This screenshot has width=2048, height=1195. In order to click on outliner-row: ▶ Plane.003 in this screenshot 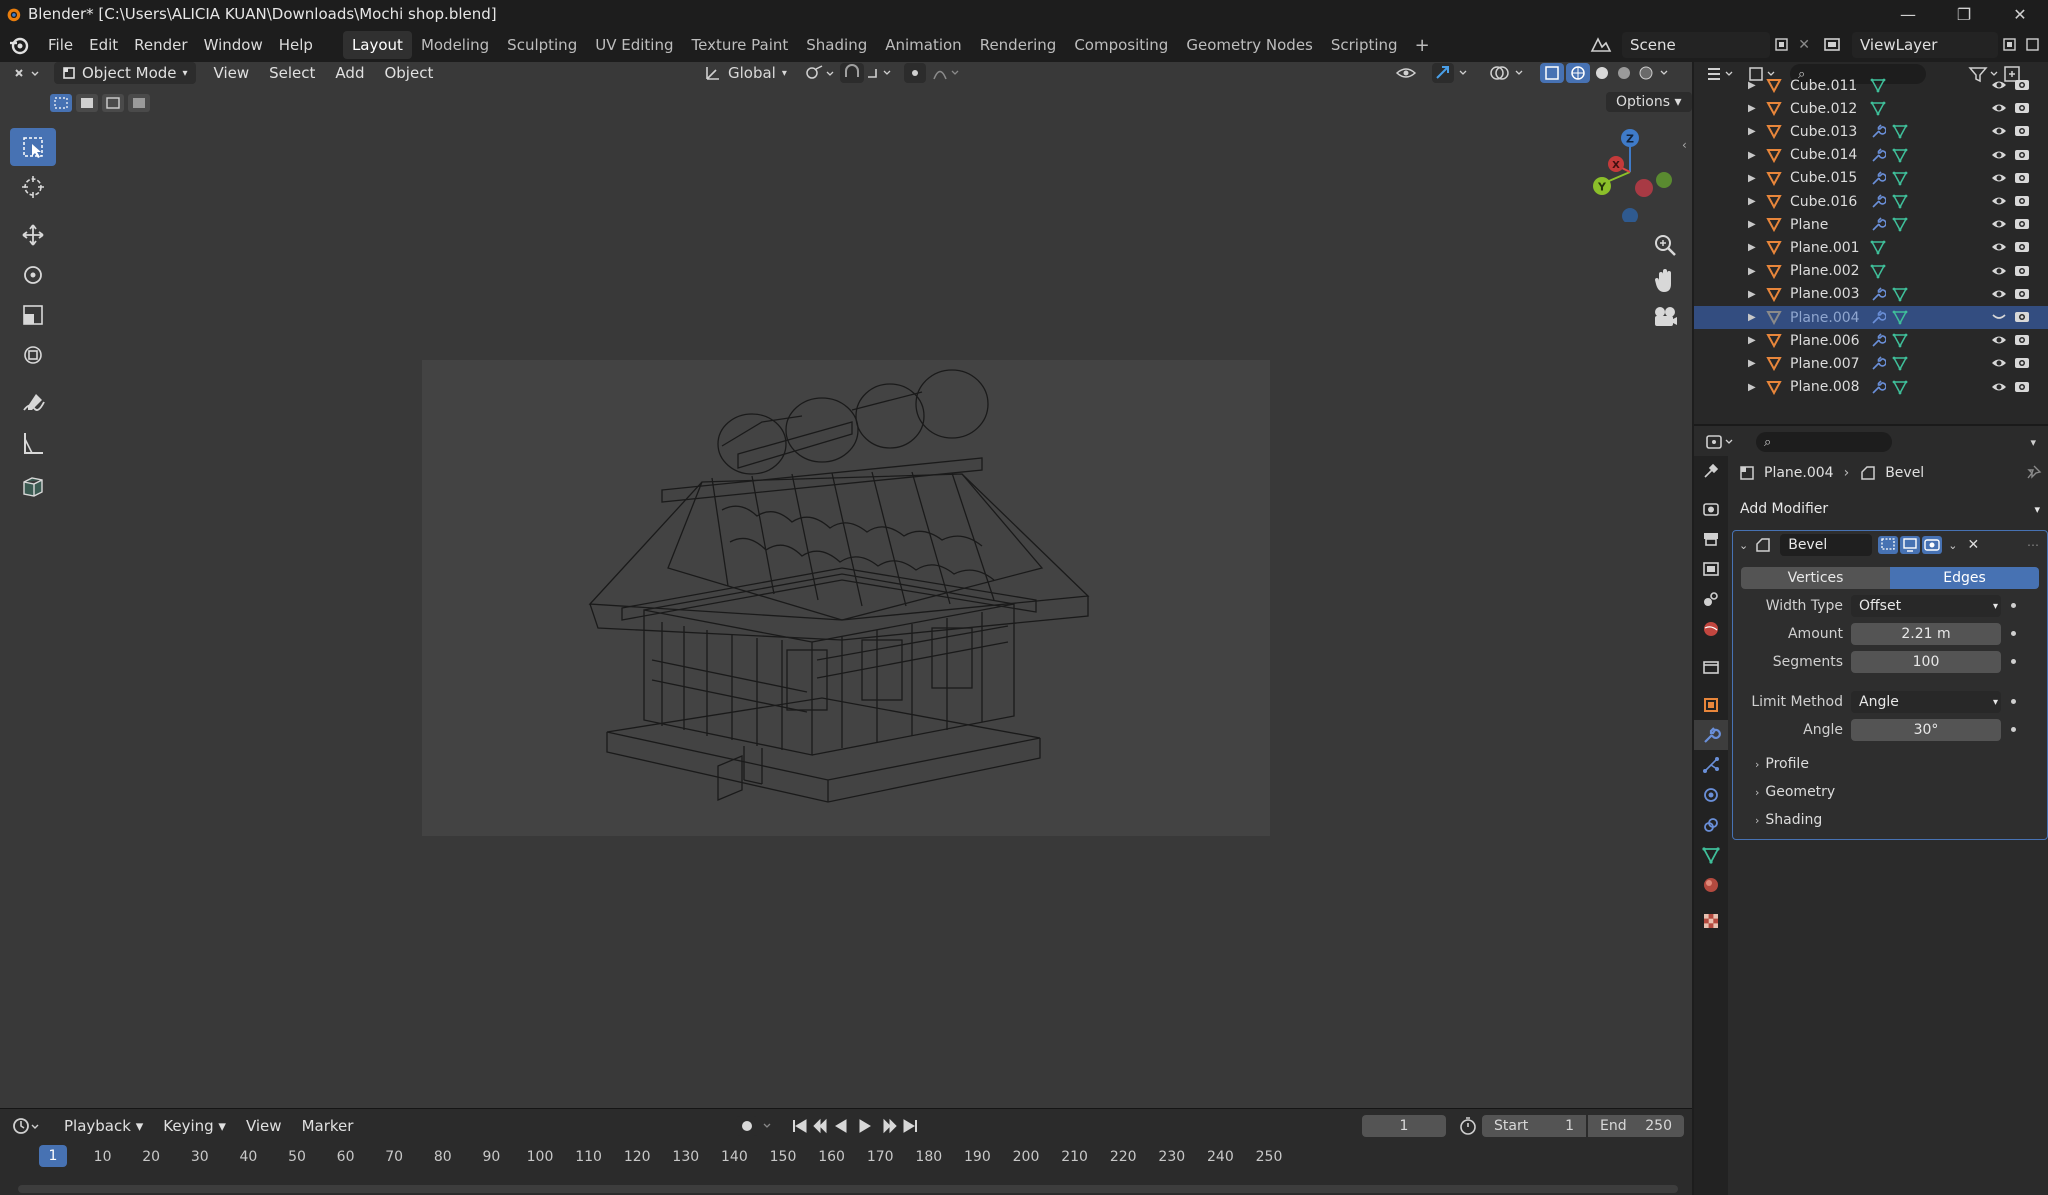, I will do `click(1871, 294)`.